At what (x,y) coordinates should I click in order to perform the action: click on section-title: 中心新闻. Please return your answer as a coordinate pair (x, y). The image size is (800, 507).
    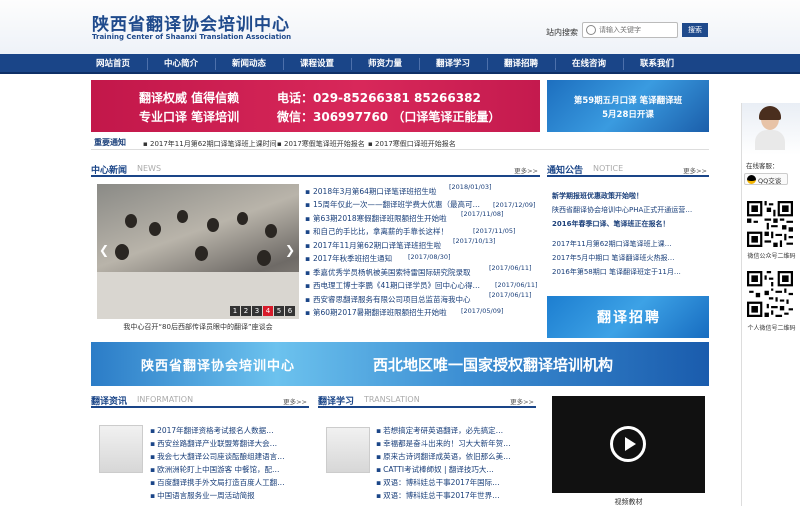
    Looking at the image, I should click on (109, 171).